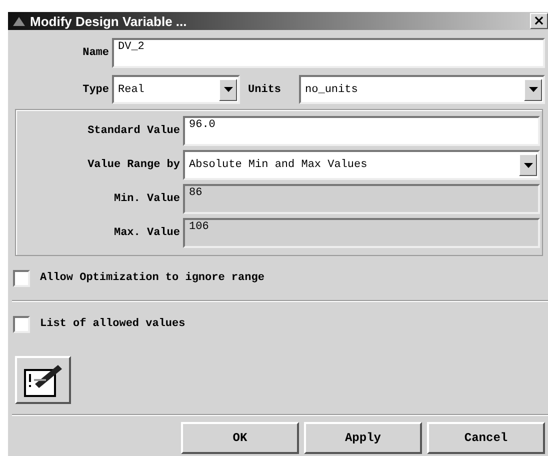 This screenshot has height=456, width=548. I want to click on checkbox-label: List of allowed values, so click(113, 324).